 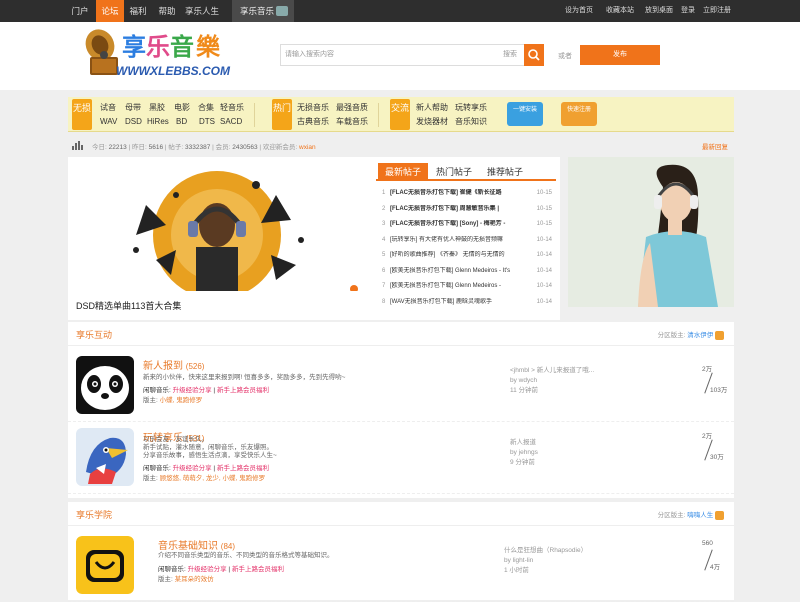 I want to click on section-moderator: 分区版主: 嗨嗨人生, so click(x=691, y=514).